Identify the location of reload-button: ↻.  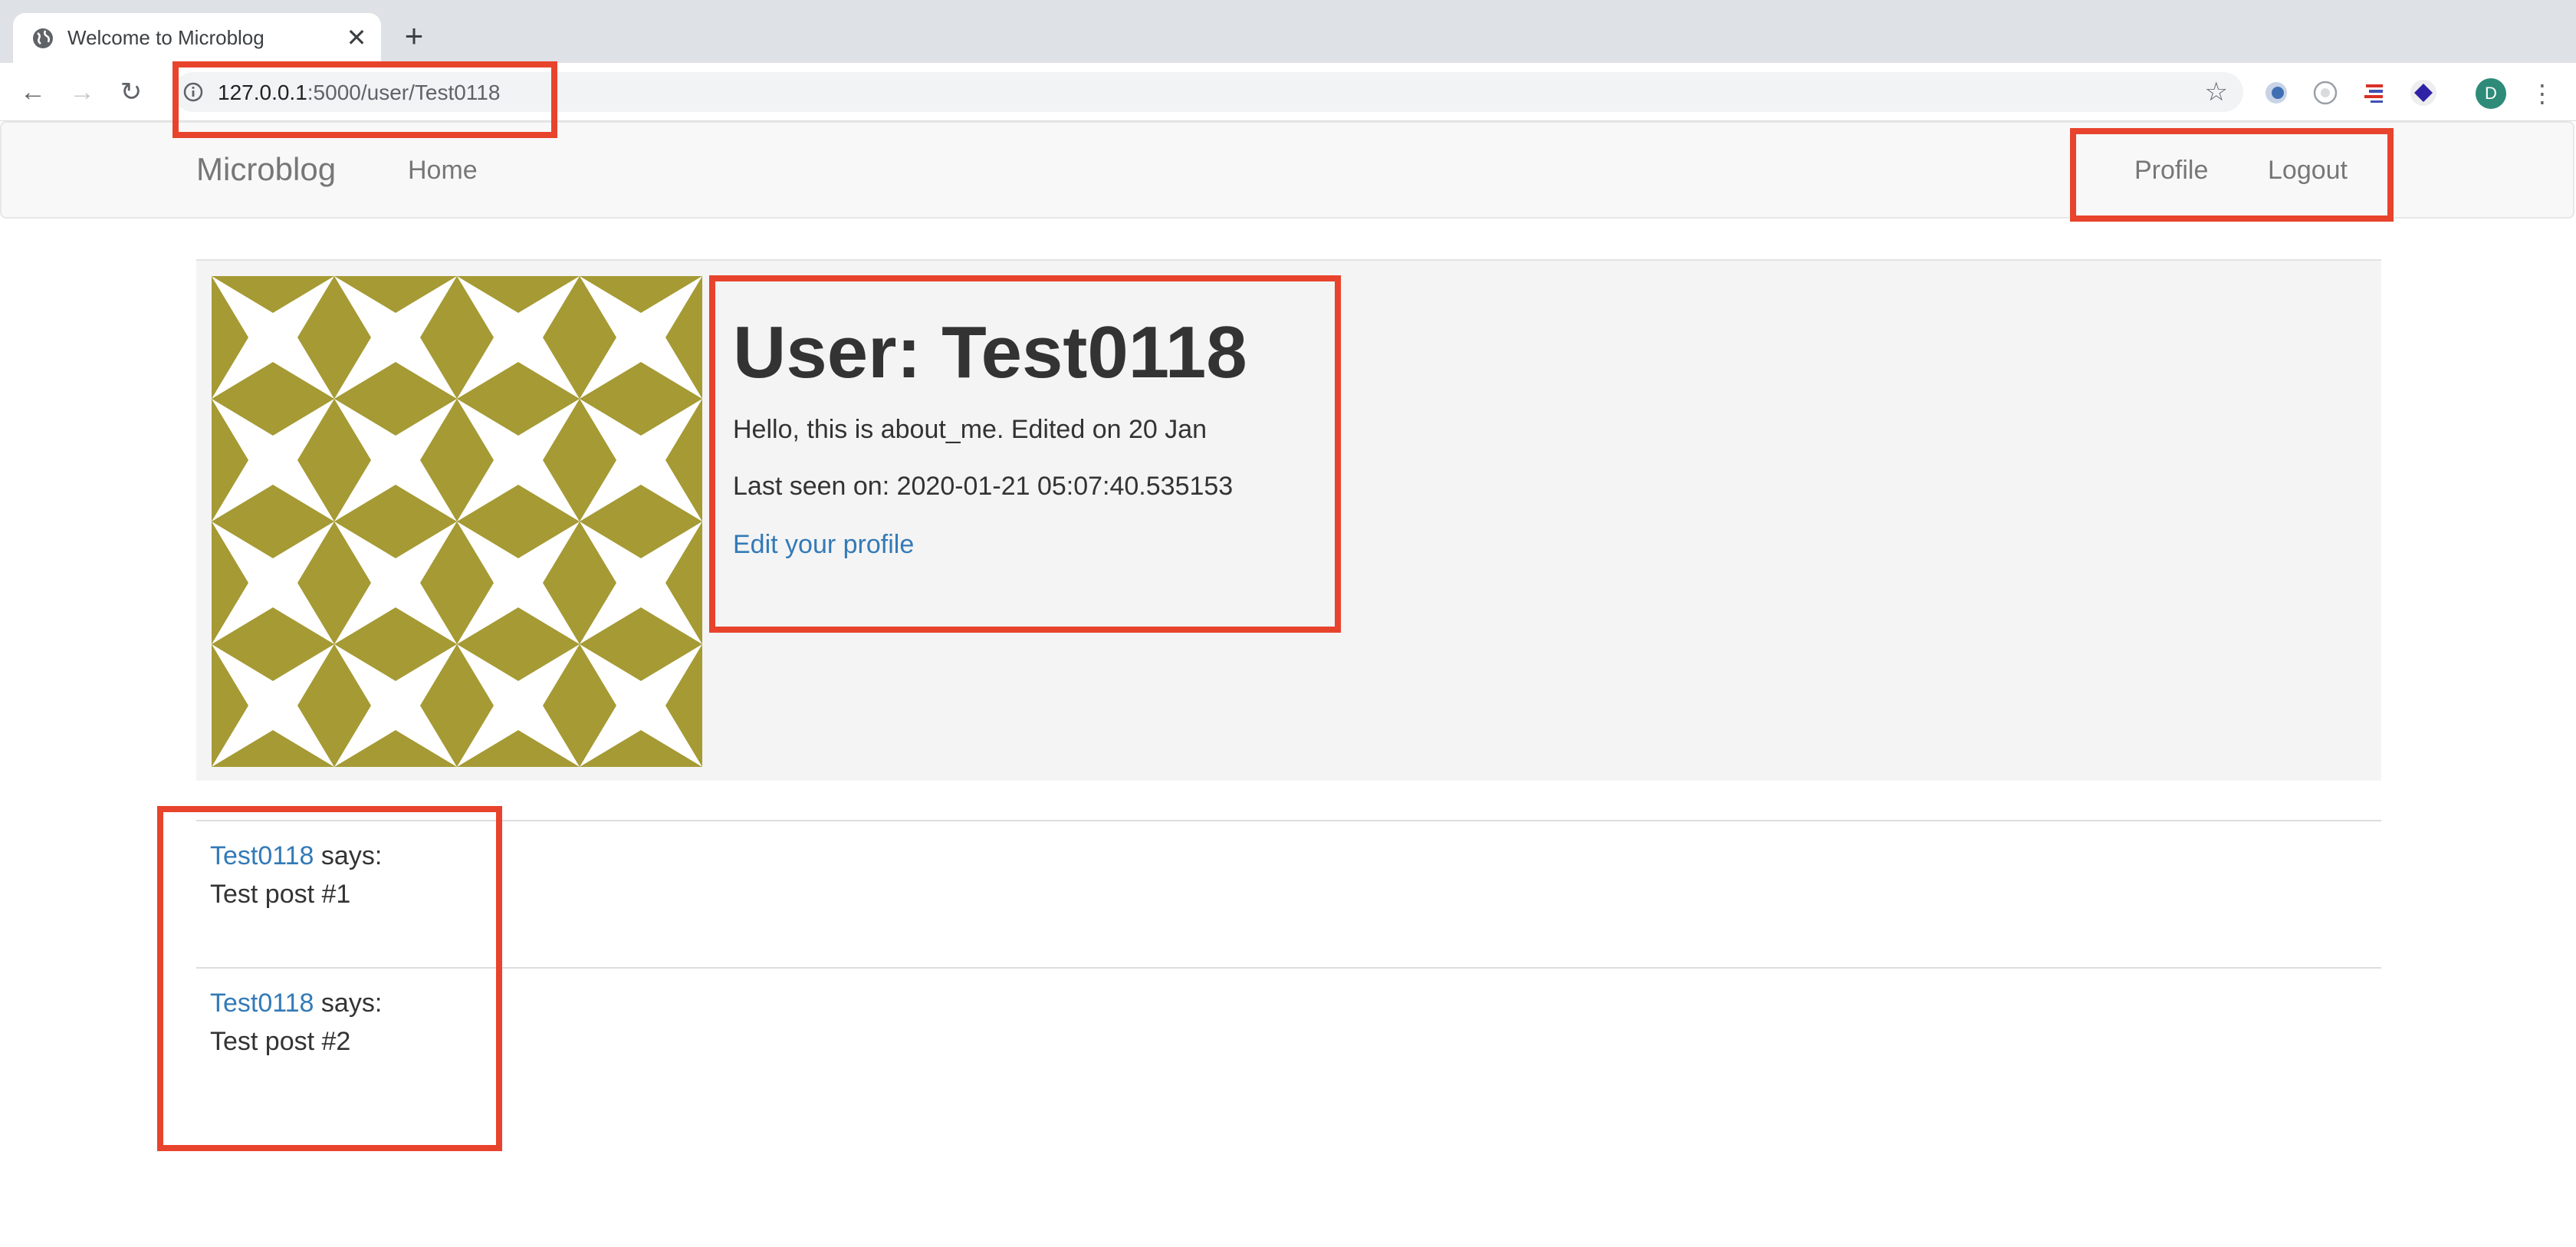
(131, 92).